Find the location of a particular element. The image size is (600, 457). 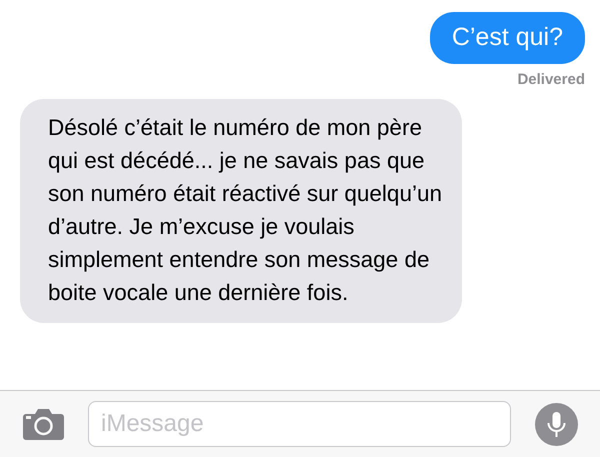

message-bubble: C’est qui? is located at coordinates (507, 38).